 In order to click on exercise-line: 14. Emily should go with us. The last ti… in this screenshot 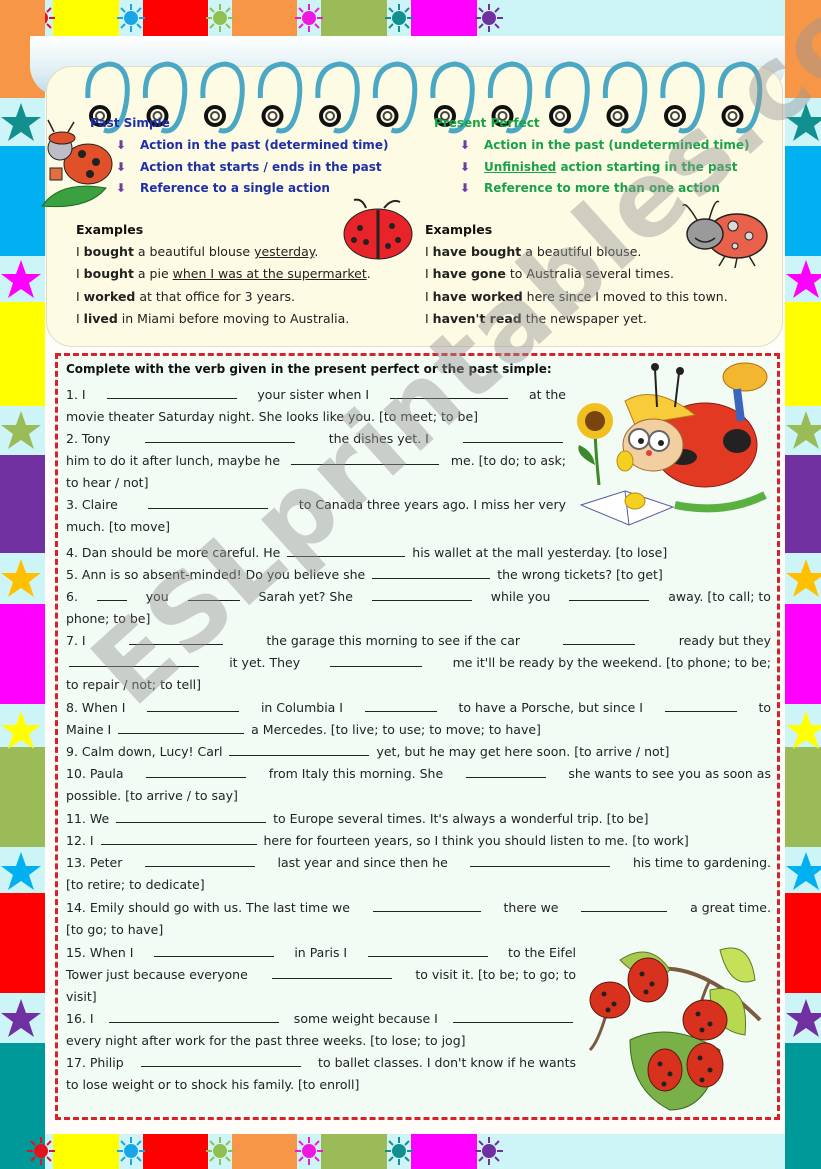, I will do `click(418, 908)`.